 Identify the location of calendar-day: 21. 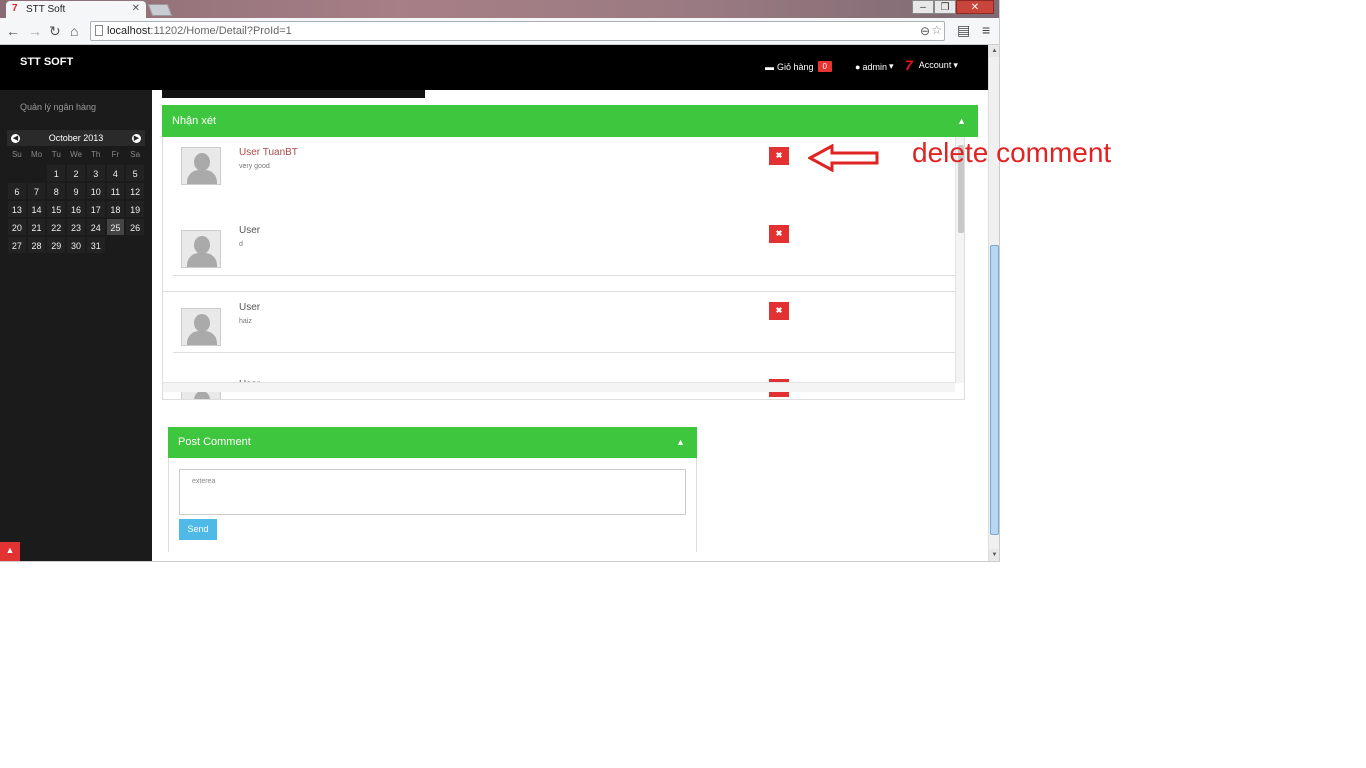
(36, 227).